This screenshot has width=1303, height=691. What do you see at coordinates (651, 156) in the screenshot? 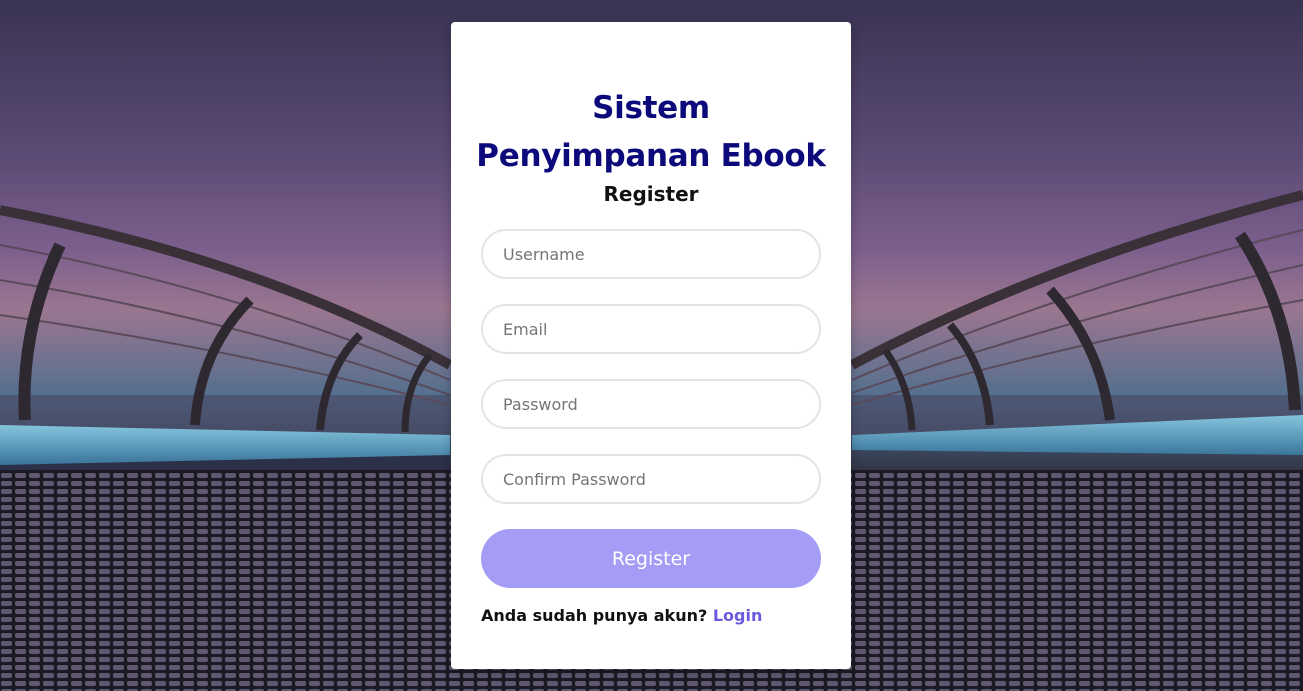
I see `title-line-2: Penyimpanan Ebook` at bounding box center [651, 156].